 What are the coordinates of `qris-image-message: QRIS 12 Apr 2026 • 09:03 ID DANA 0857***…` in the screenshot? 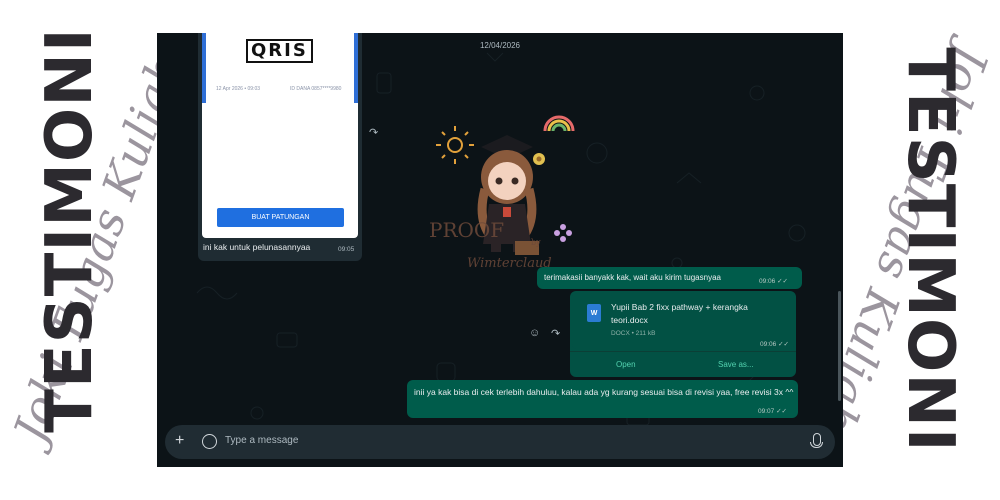 It's located at (280, 147).